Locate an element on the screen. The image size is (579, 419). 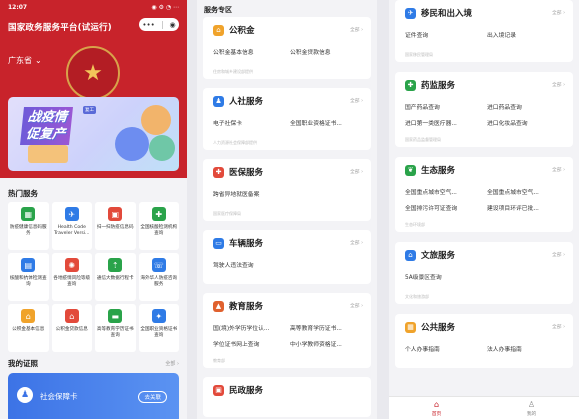
plane-icon: ✈ is located at coordinates (71, 214).